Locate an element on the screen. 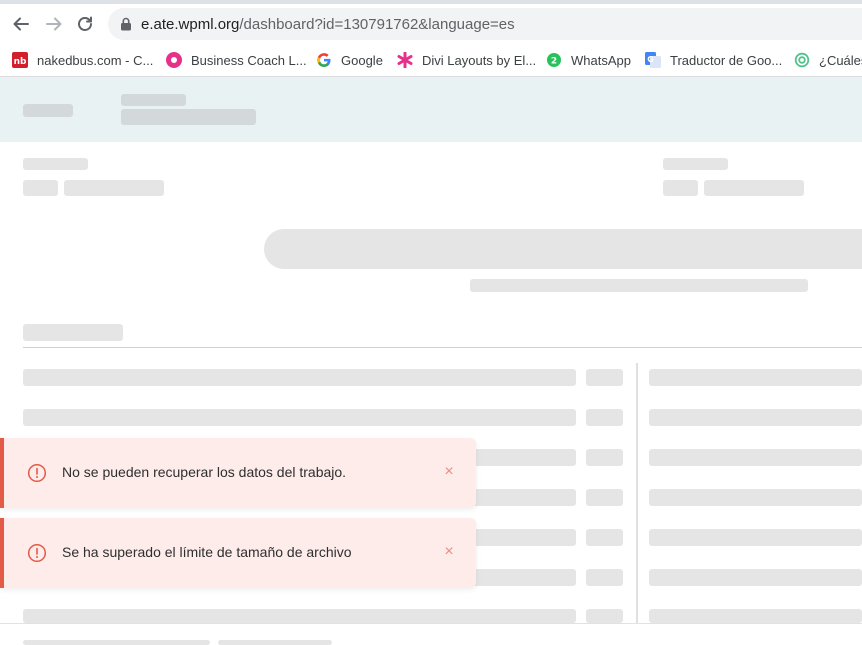 The image size is (862, 645). svg-text: nb is located at coordinates (20, 62).